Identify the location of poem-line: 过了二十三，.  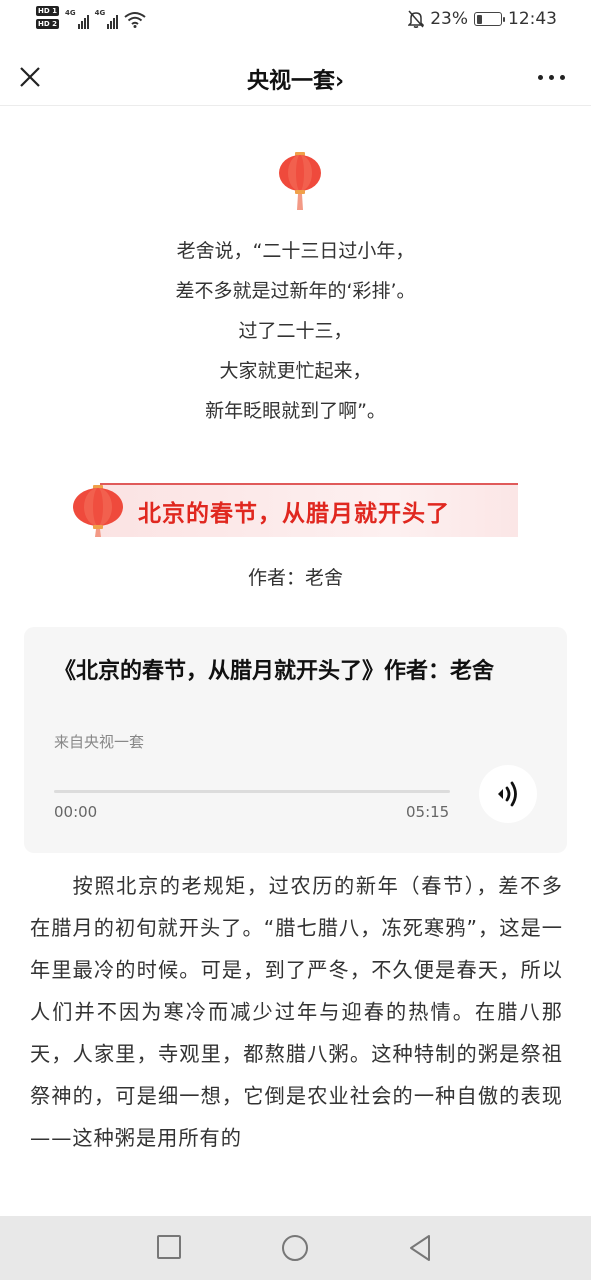
(295, 331).